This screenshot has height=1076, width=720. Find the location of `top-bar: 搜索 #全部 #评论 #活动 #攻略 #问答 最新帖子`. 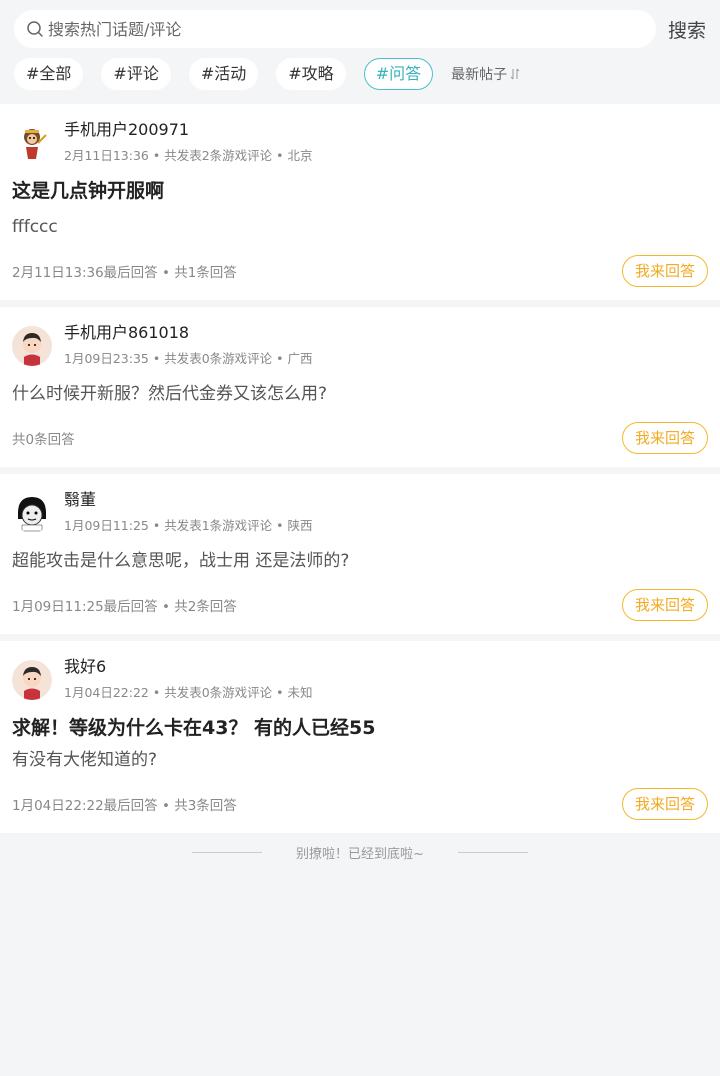

top-bar: 搜索 #全部 #评论 #活动 #攻略 #问答 最新帖子 is located at coordinates (360, 52).